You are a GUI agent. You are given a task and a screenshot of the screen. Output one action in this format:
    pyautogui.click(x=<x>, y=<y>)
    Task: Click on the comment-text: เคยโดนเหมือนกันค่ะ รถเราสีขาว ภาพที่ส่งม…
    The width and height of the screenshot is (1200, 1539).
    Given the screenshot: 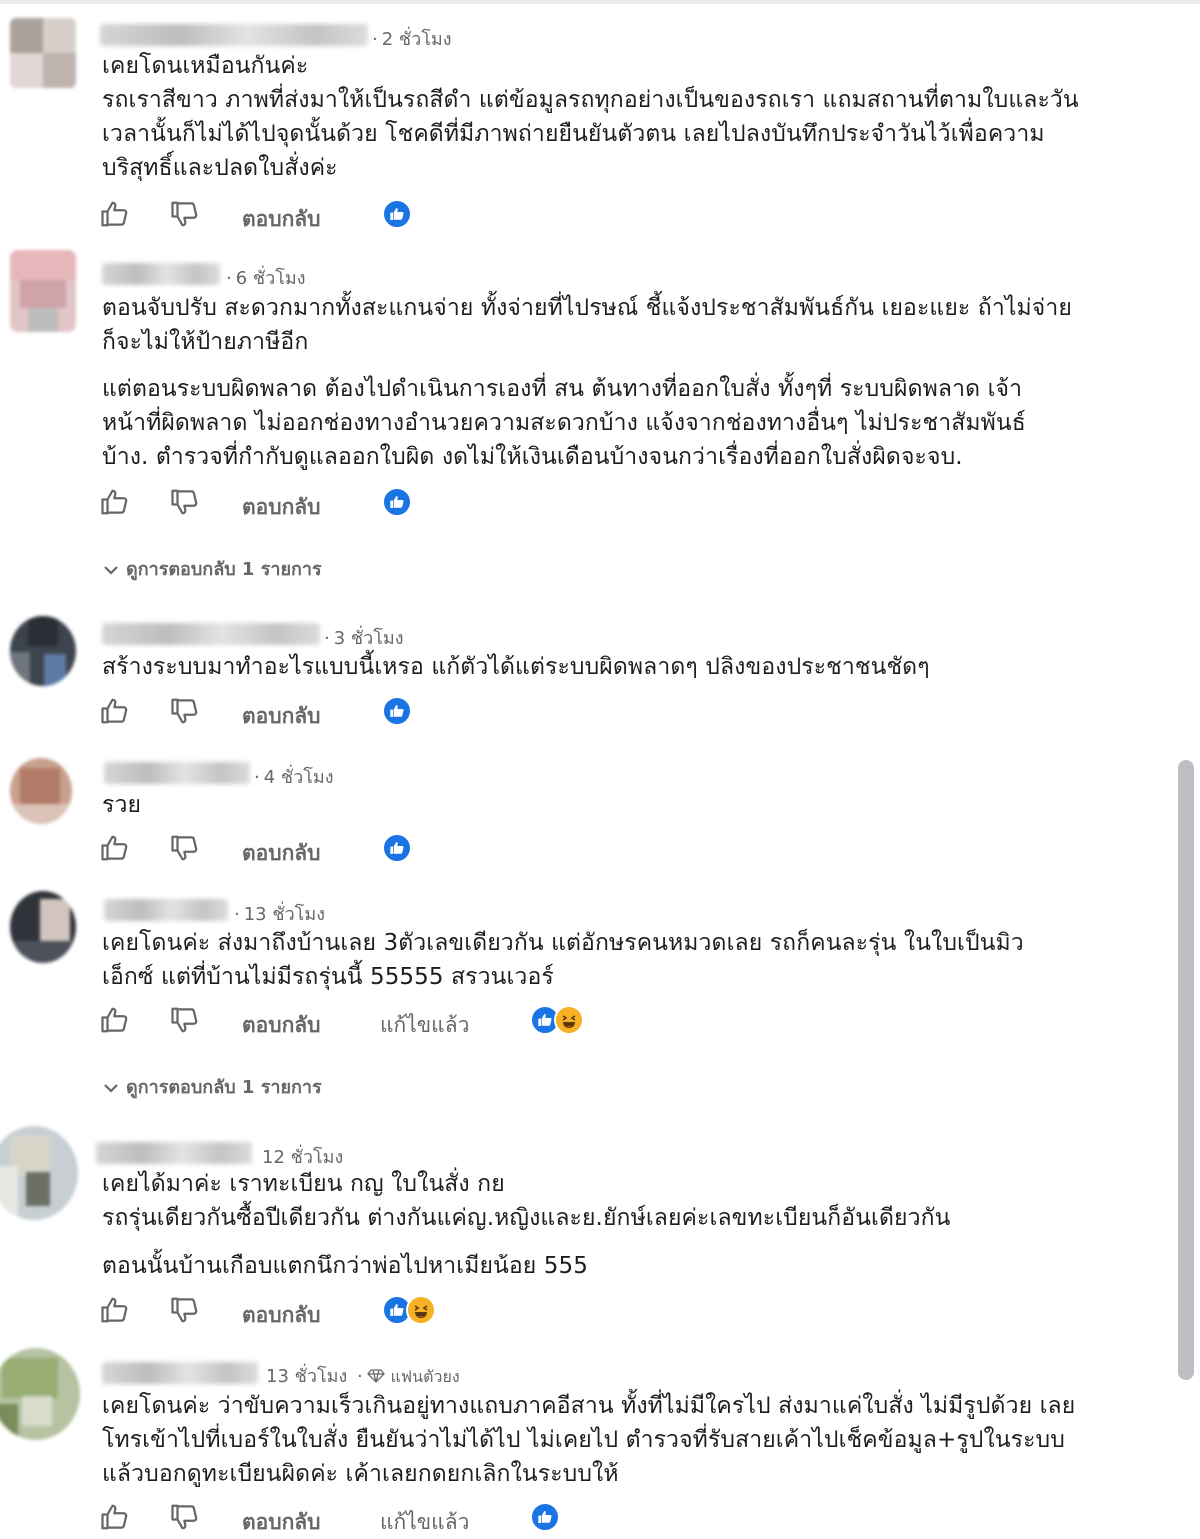 What is the action you would take?
    pyautogui.click(x=590, y=117)
    